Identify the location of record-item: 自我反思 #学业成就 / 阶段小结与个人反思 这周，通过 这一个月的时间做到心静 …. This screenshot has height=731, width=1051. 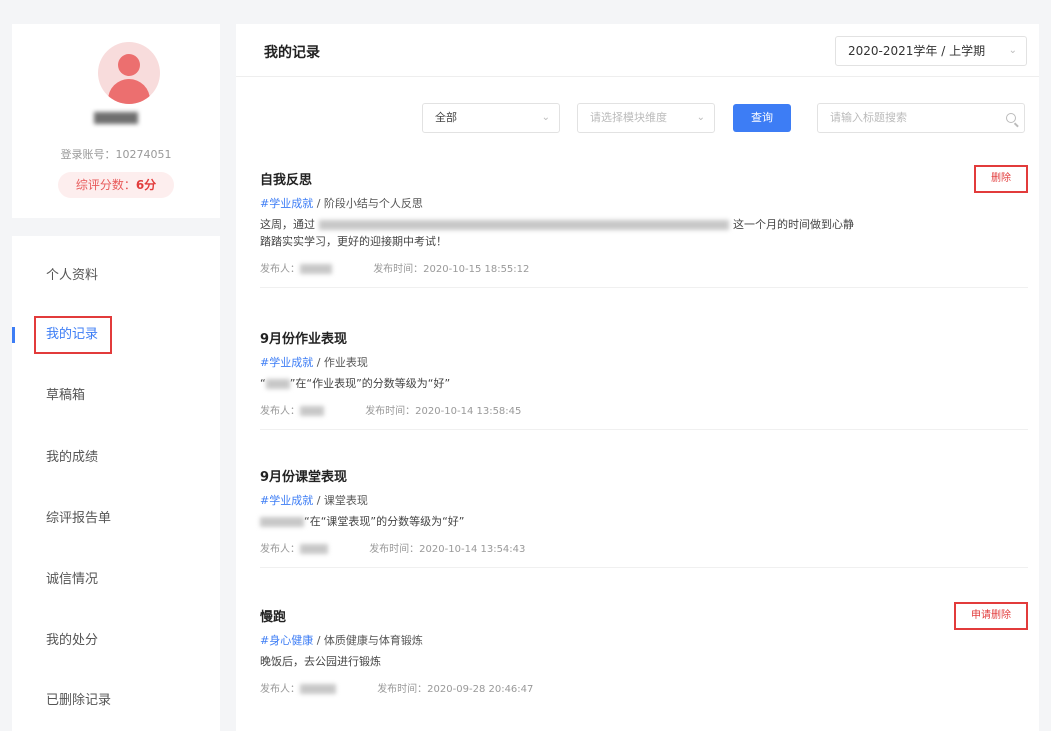
(644, 226).